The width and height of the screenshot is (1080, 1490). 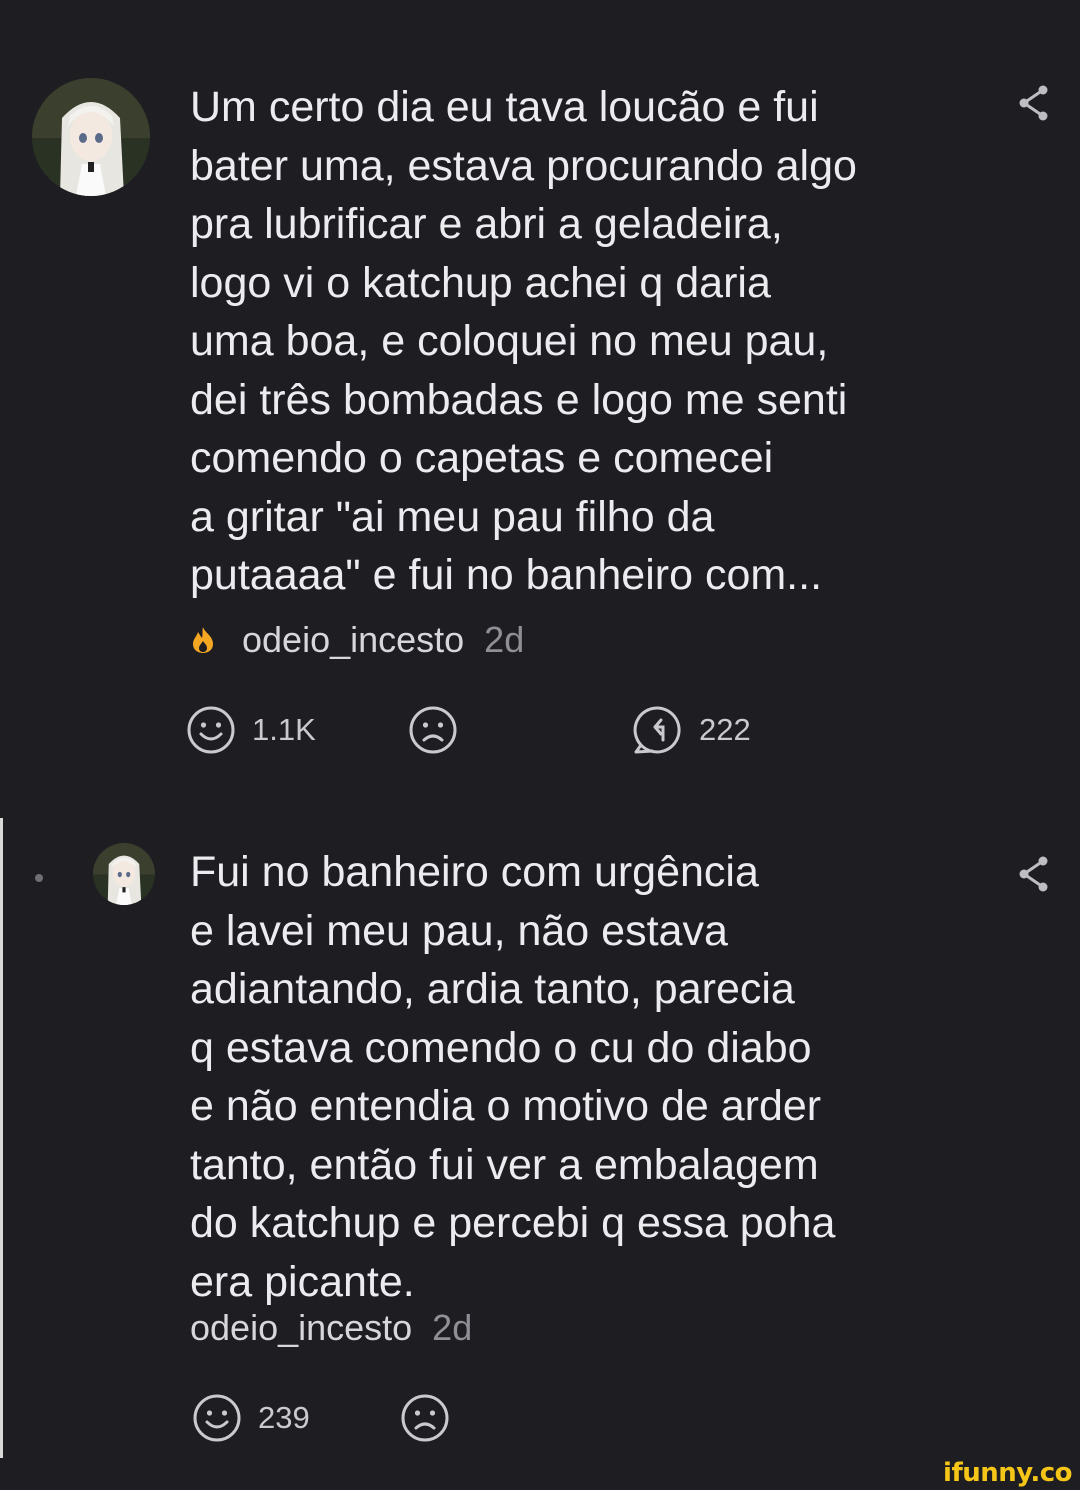 I want to click on thread-dot, so click(x=39, y=878).